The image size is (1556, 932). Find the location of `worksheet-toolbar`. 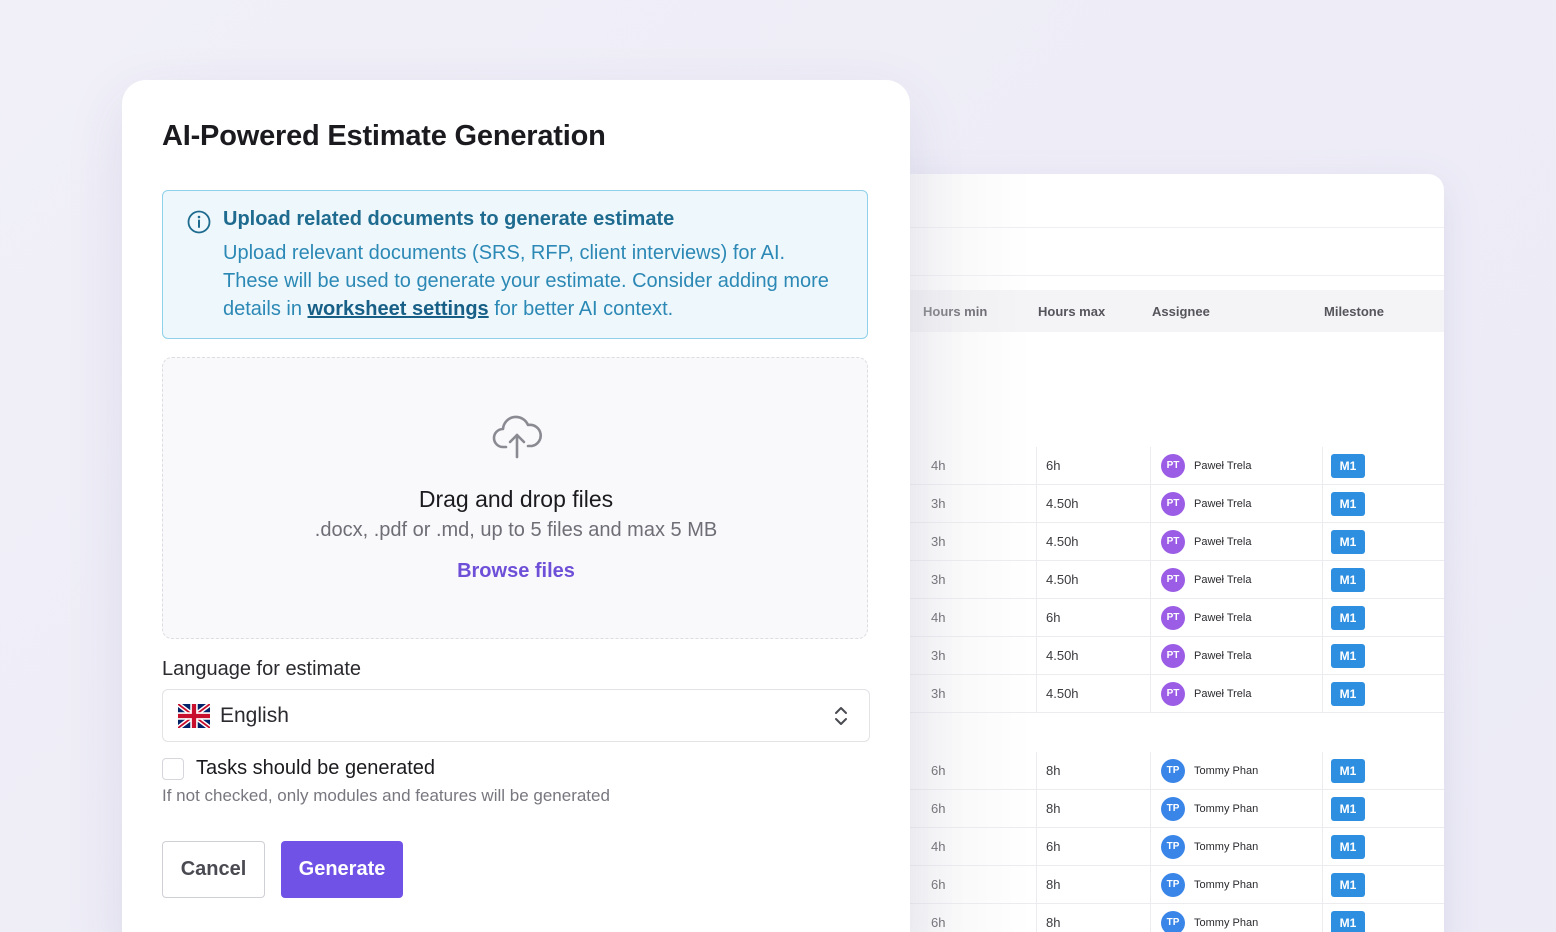

worksheet-toolbar is located at coordinates (1162, 201).